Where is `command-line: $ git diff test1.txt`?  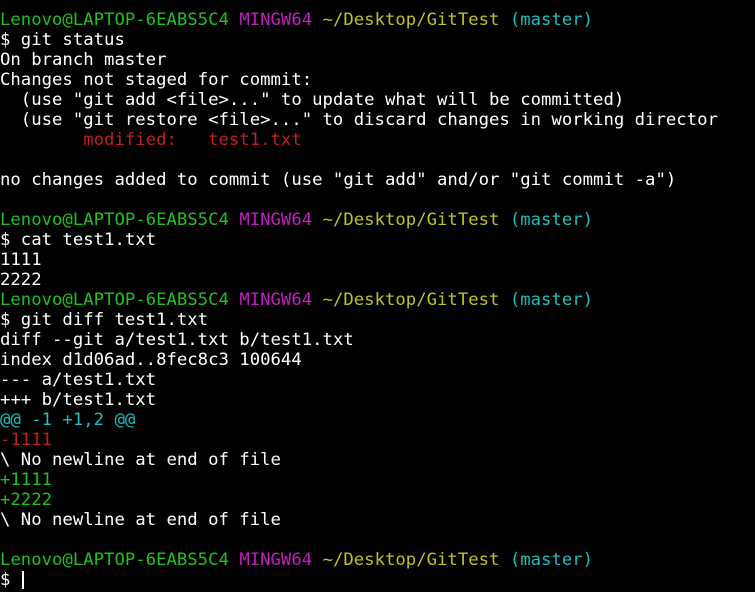
command-line: $ git diff test1.txt is located at coordinates (104, 320).